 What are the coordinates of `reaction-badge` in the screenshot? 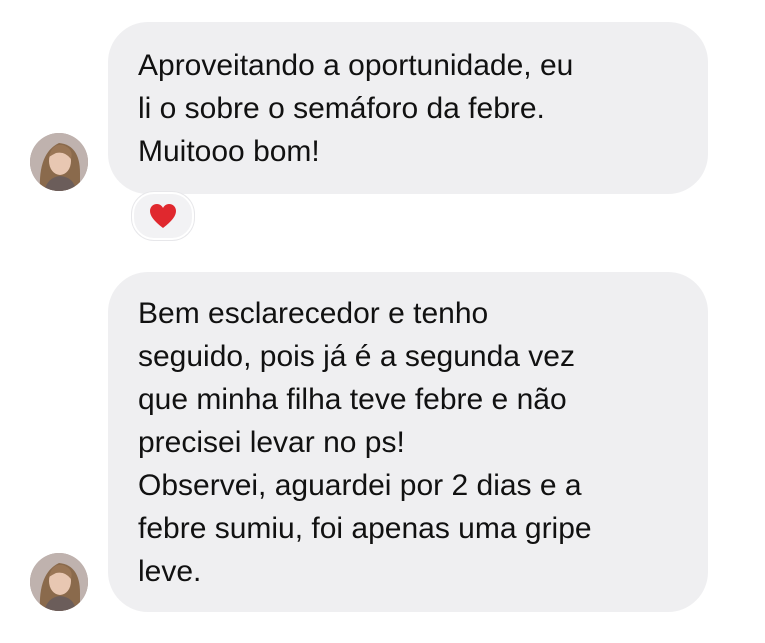 It's located at (163, 216).